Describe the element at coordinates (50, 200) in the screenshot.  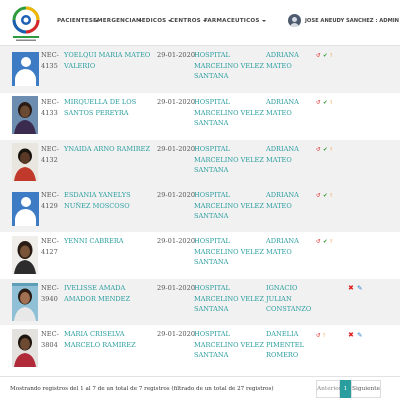
I see `patient-code: NEC-4129` at that location.